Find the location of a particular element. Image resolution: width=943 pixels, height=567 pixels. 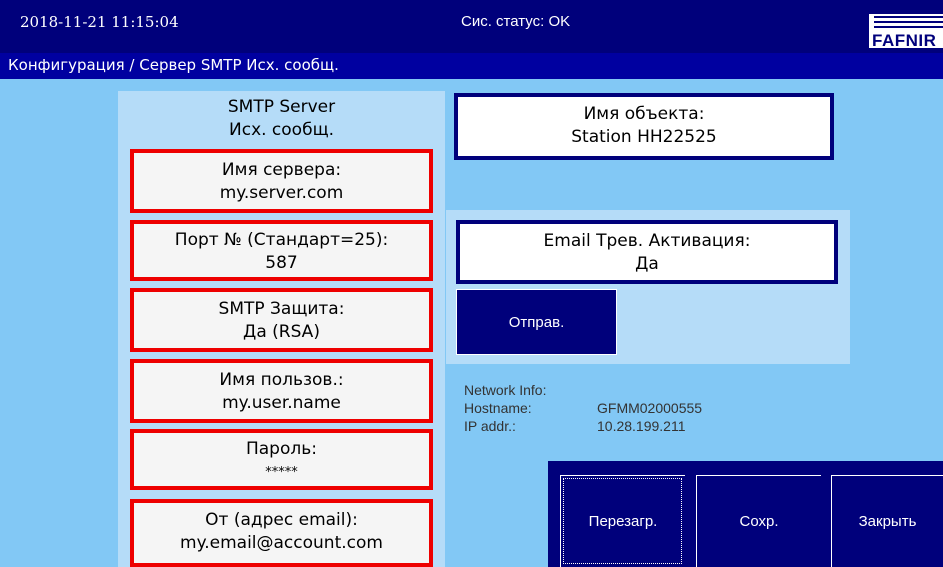

smtp-title-line2: Исх. сообщ. is located at coordinates (281, 130).